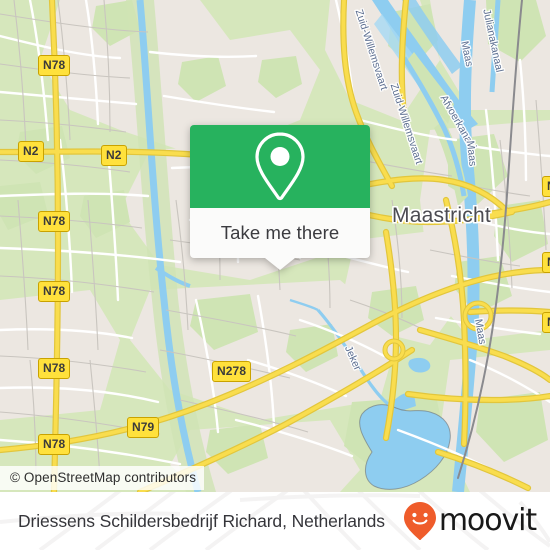 This screenshot has height=550, width=550. I want to click on moovit-logo: moovit, so click(470, 521).